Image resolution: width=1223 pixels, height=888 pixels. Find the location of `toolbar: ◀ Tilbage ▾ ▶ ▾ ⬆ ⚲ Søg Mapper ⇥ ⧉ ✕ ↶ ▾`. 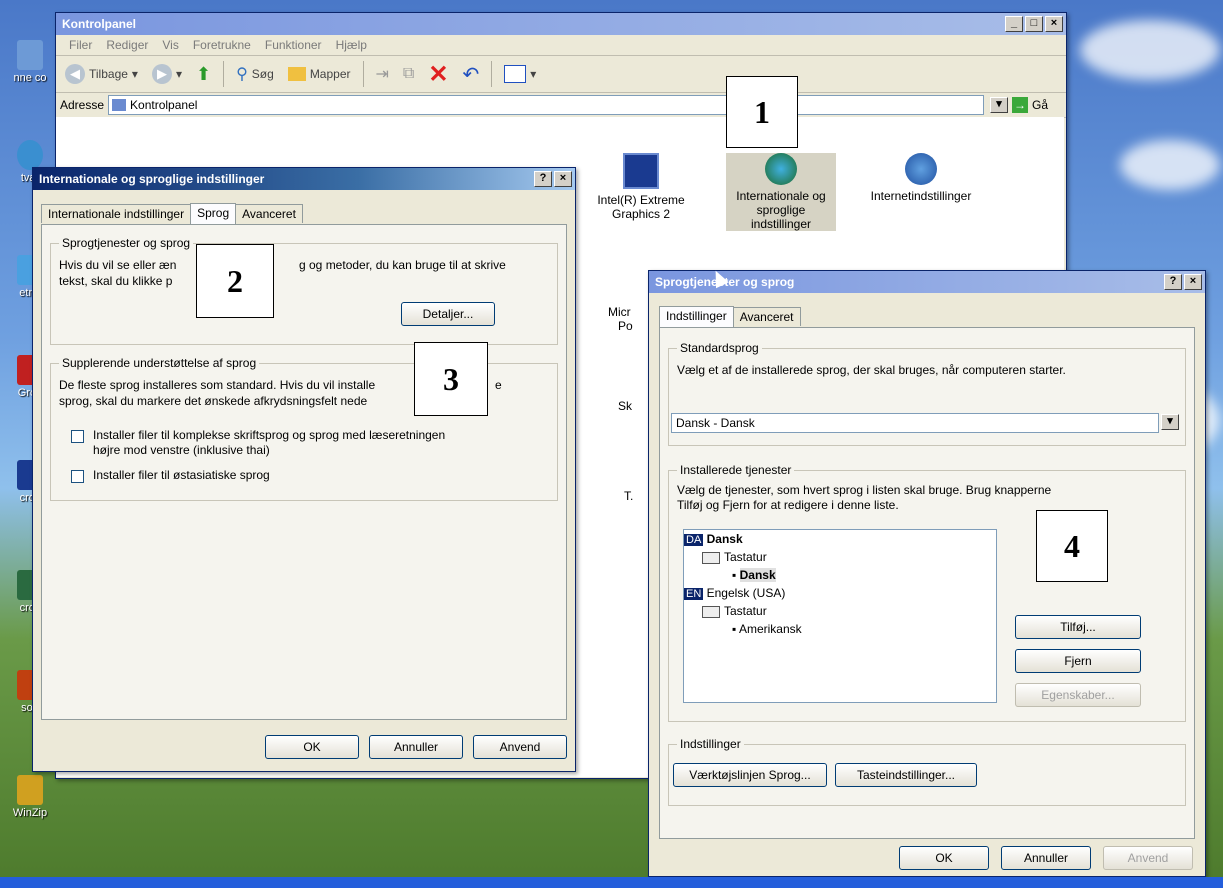

toolbar: ◀ Tilbage ▾ ▶ ▾ ⬆ ⚲ Søg Mapper ⇥ ⧉ ✕ ↶ ▾ is located at coordinates (561, 74).